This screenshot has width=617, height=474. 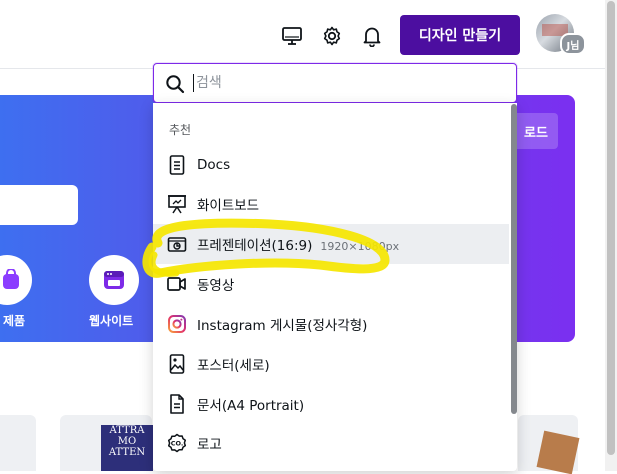 What do you see at coordinates (331, 404) in the screenshot?
I see `suggestion-document-a4: 문서(A4 Portrait)` at bounding box center [331, 404].